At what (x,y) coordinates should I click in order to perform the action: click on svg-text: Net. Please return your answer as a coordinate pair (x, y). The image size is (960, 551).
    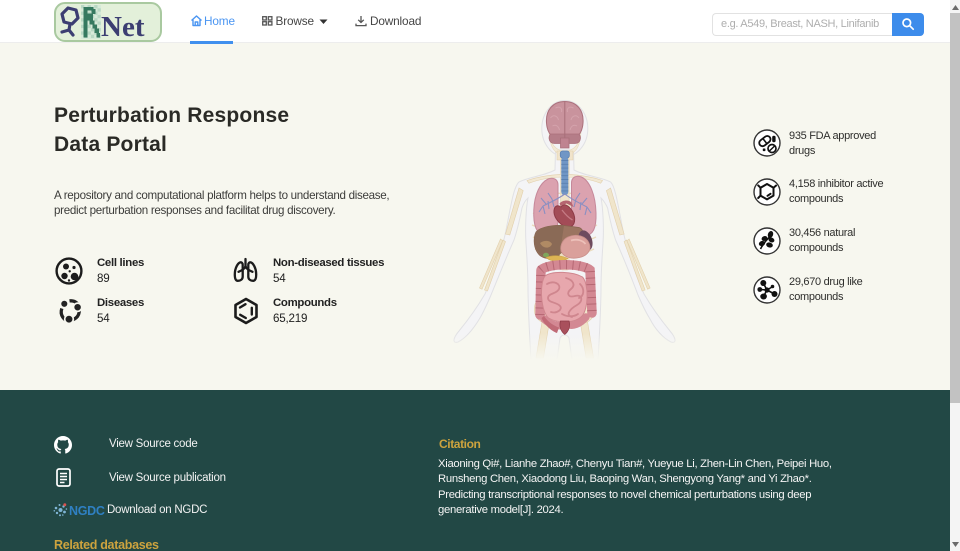
    Looking at the image, I should click on (123, 25).